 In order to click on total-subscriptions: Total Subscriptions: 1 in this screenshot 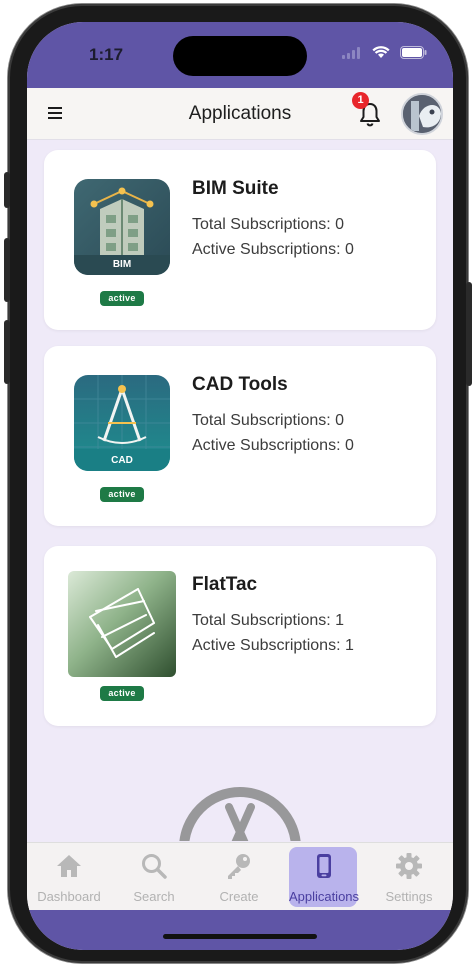, I will do `click(268, 620)`.